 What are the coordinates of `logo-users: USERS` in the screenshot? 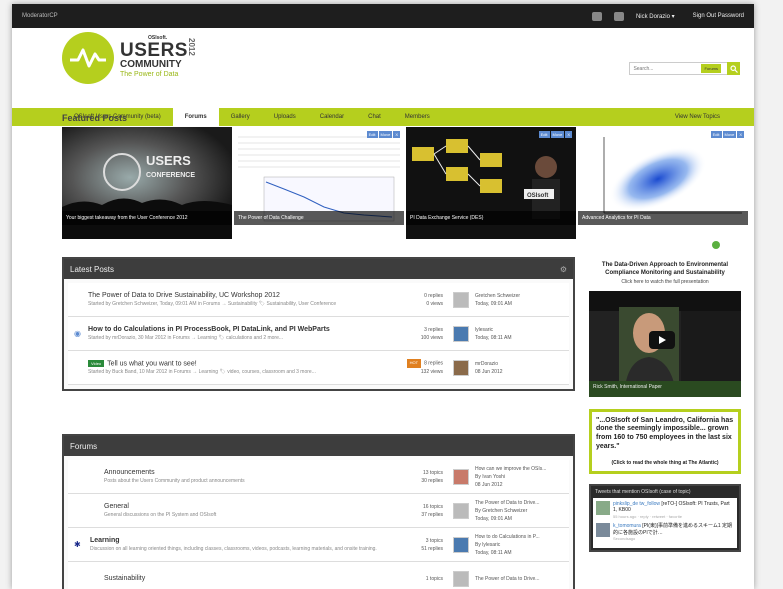 It's located at (154, 50).